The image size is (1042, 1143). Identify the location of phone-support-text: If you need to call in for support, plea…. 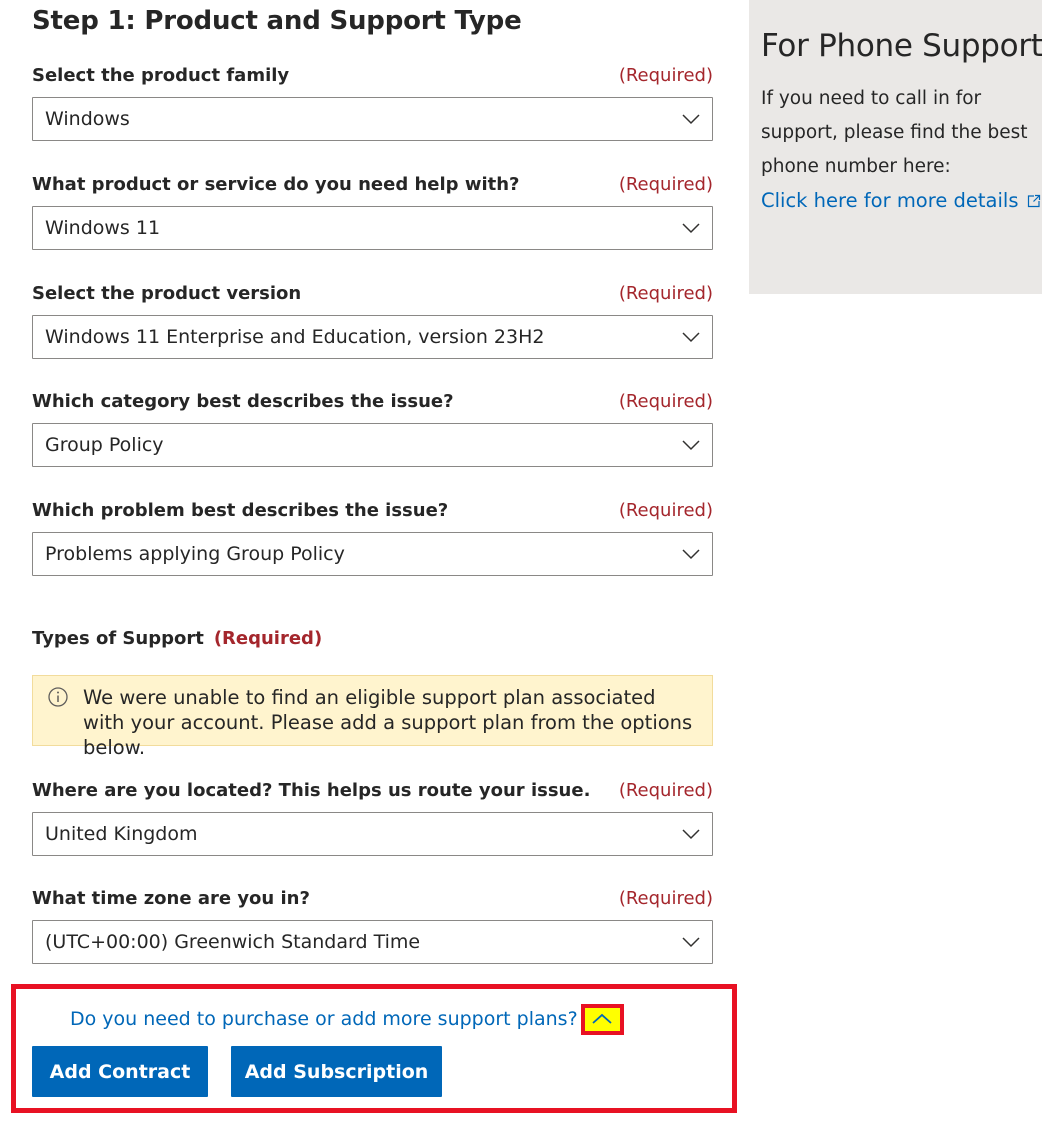
(894, 132).